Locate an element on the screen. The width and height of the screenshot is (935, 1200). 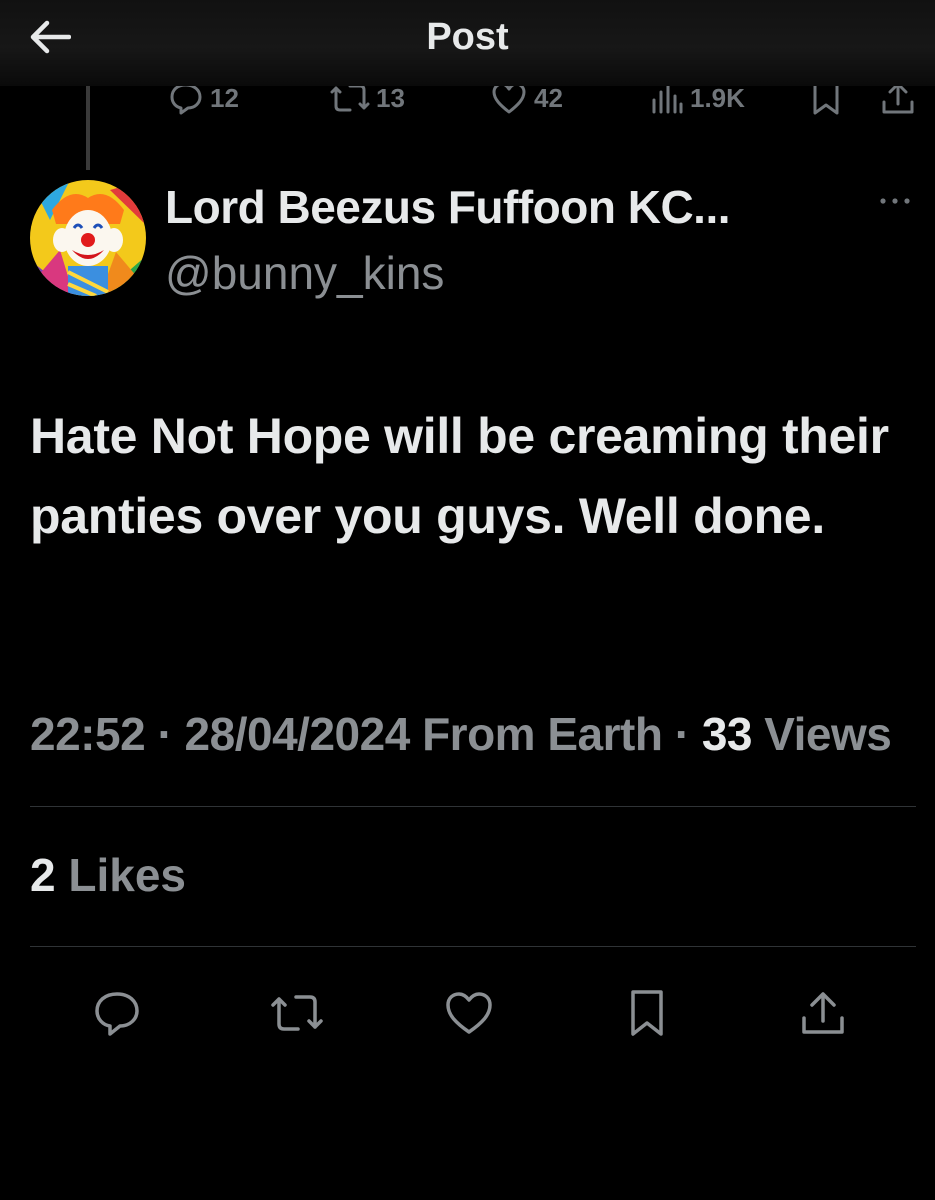
tweet-action-bar is located at coordinates (467, 1013).